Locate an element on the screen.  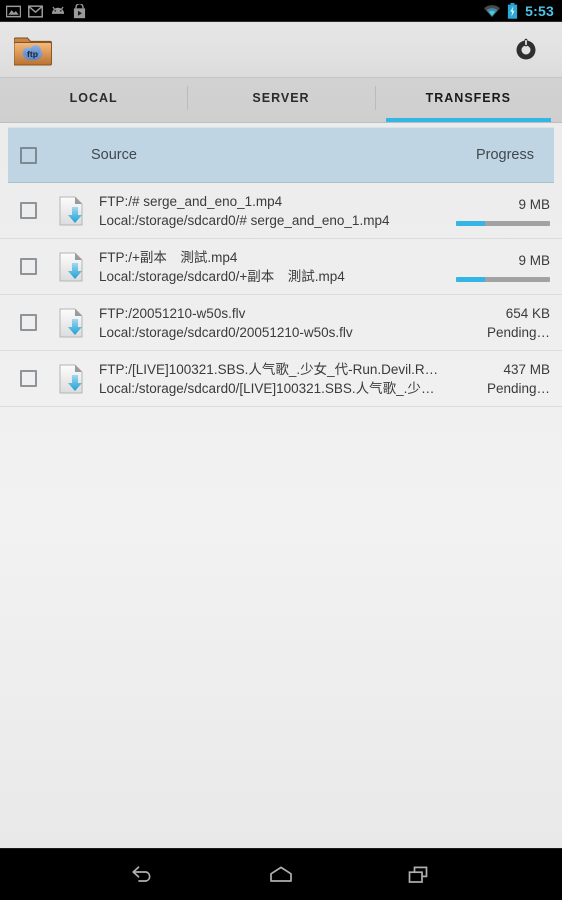
ftp-folder-icon: ftp is located at coordinates (33, 51).